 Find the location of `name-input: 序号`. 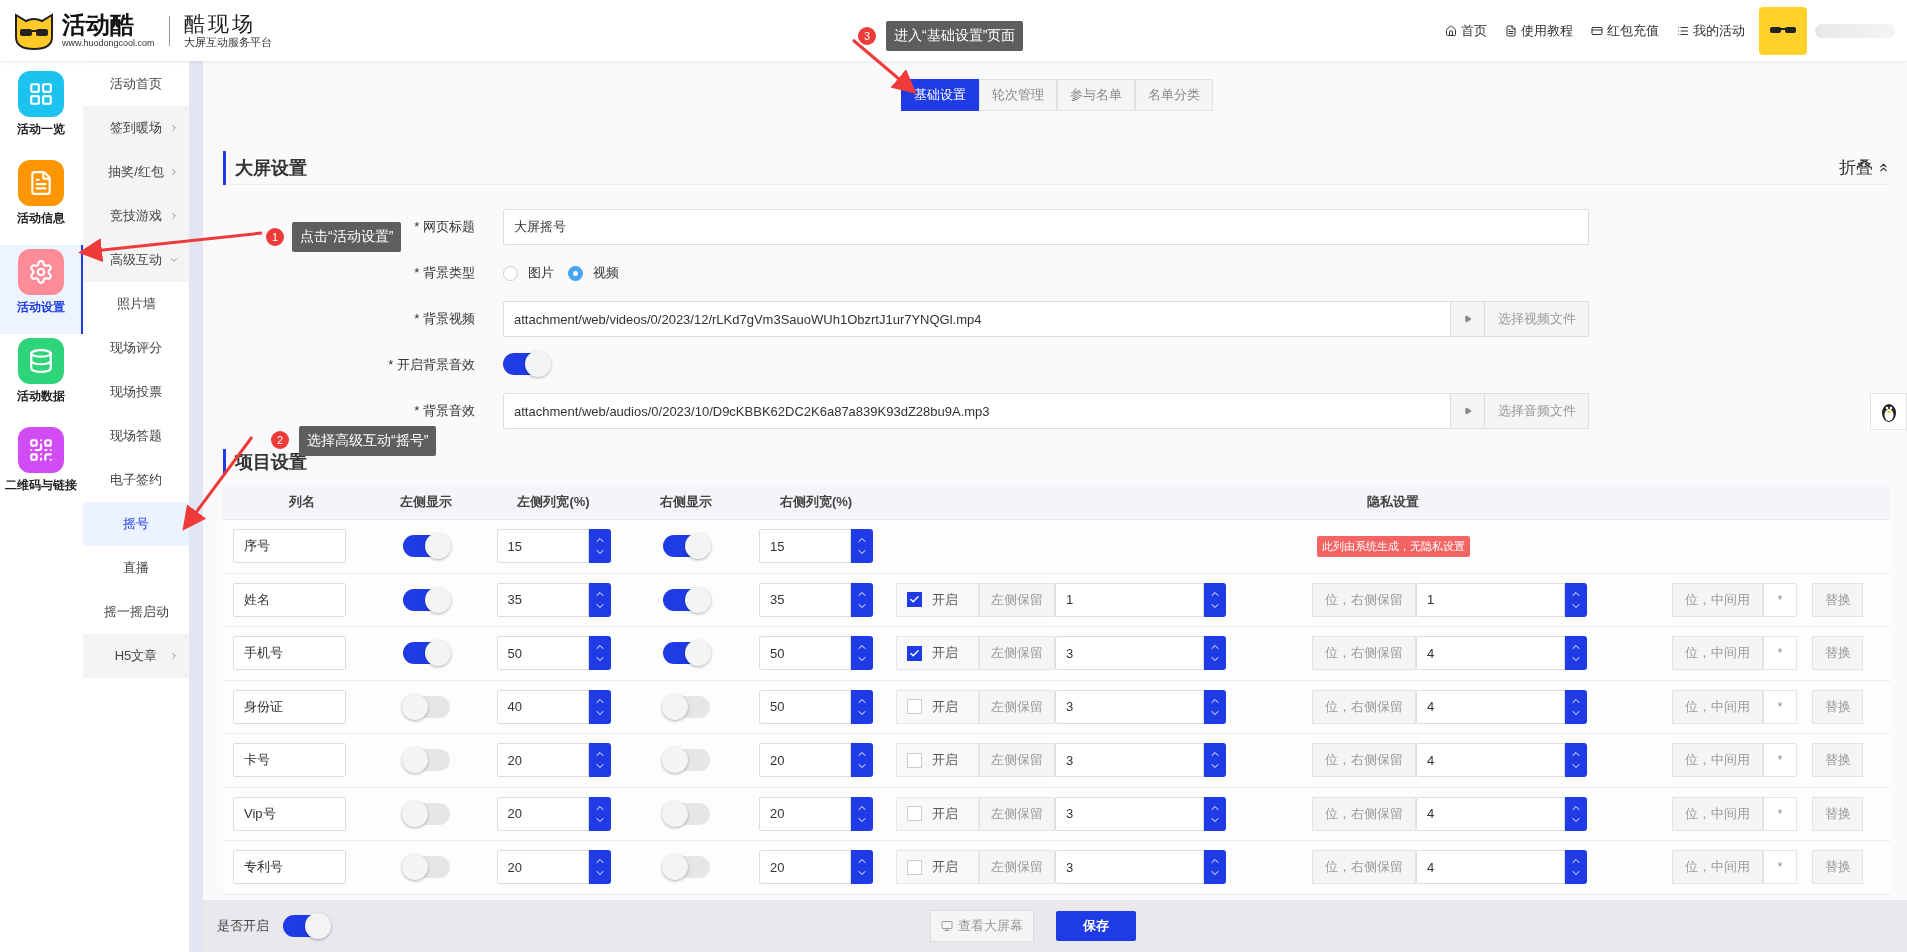

name-input: 序号 is located at coordinates (289, 546).